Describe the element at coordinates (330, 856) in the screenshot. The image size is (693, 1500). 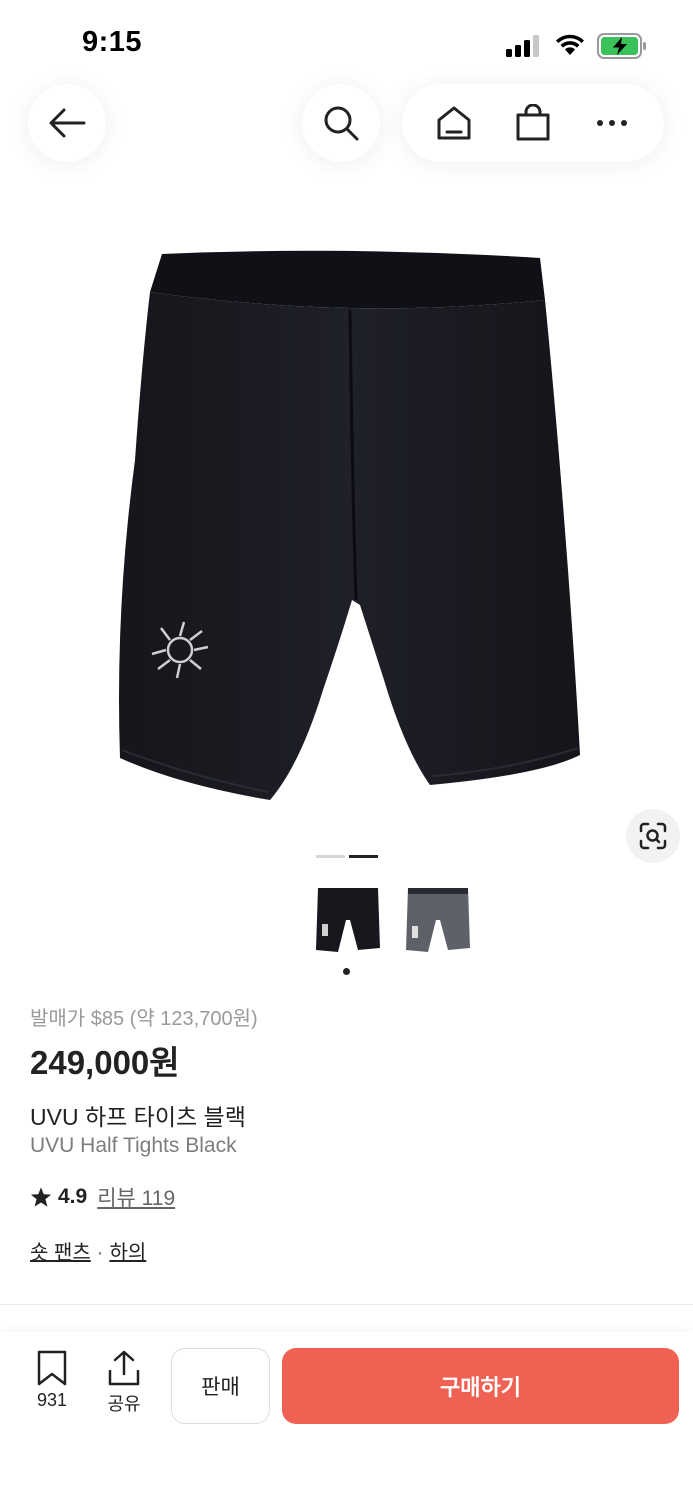
I see `pager-segment` at that location.